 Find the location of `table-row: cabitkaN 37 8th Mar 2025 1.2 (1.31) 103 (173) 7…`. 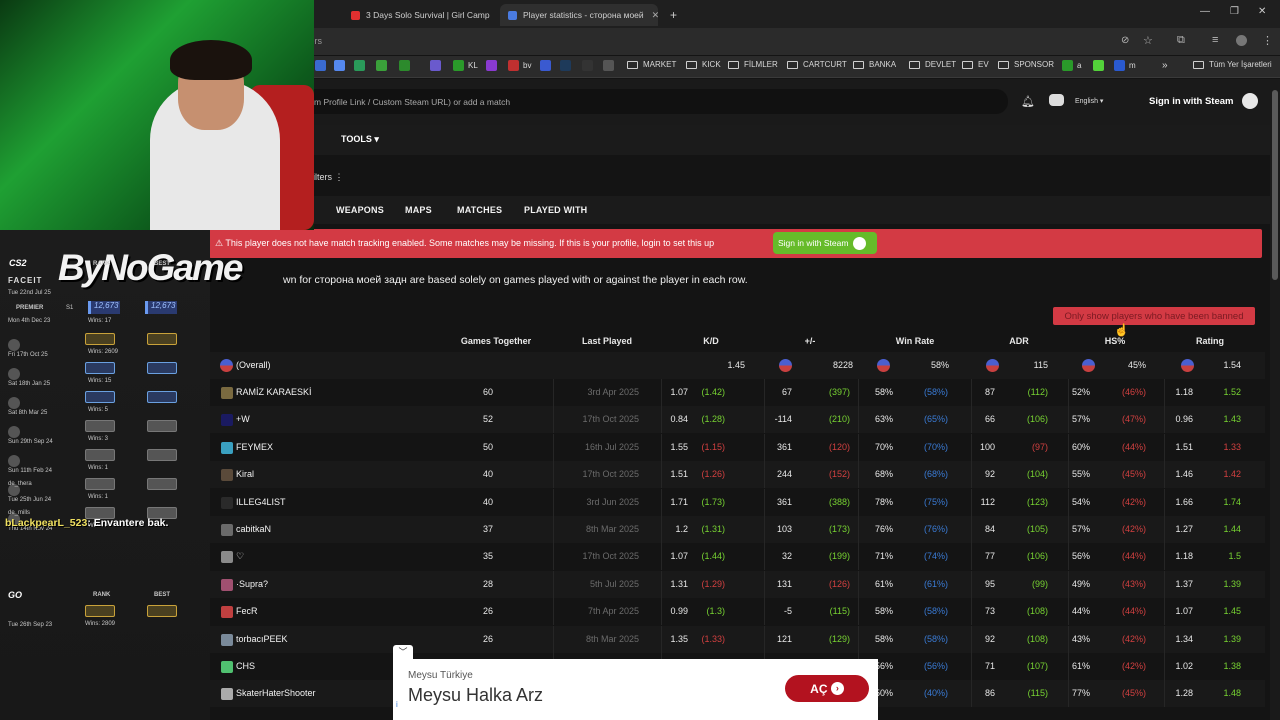

table-row: cabitkaN 37 8th Mar 2025 1.2 (1.31) 103 (173) 7… is located at coordinates (737, 529).